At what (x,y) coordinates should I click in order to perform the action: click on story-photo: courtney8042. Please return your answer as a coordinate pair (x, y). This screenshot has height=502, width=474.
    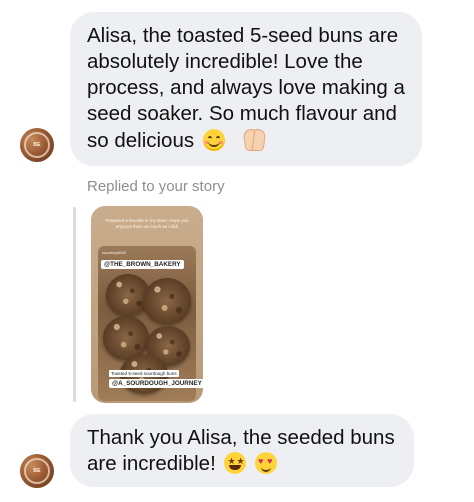
    Looking at the image, I should click on (147, 323).